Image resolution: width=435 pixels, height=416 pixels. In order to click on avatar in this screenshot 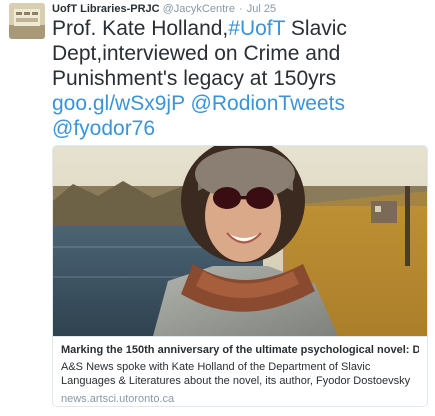, I will do `click(27, 21)`.